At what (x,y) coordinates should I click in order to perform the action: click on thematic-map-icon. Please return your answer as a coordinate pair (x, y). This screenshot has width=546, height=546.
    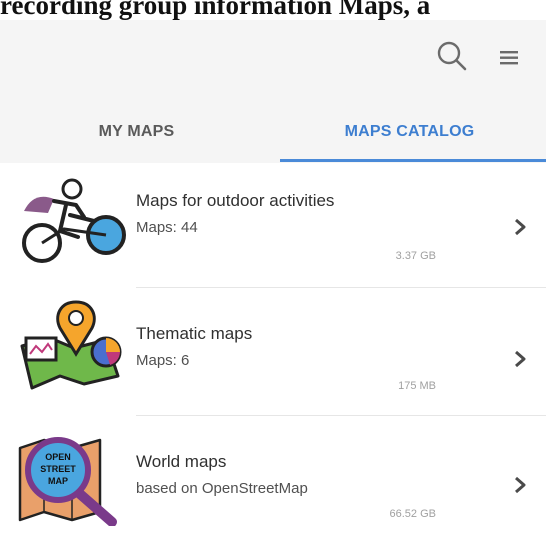
    Looking at the image, I should click on (71, 345).